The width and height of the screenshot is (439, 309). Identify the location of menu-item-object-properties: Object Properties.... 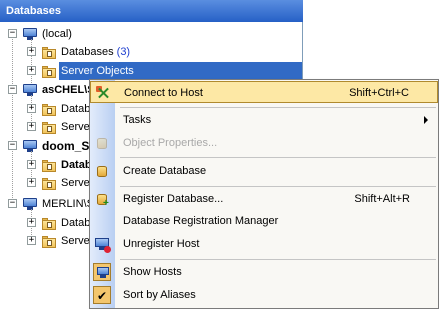
(264, 143).